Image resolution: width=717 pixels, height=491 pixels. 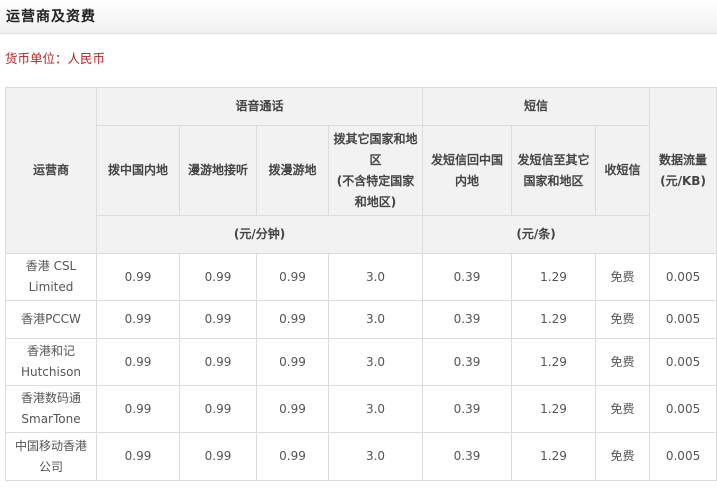 What do you see at coordinates (51, 419) in the screenshot?
I see `operator-name-sub: SmarTone` at bounding box center [51, 419].